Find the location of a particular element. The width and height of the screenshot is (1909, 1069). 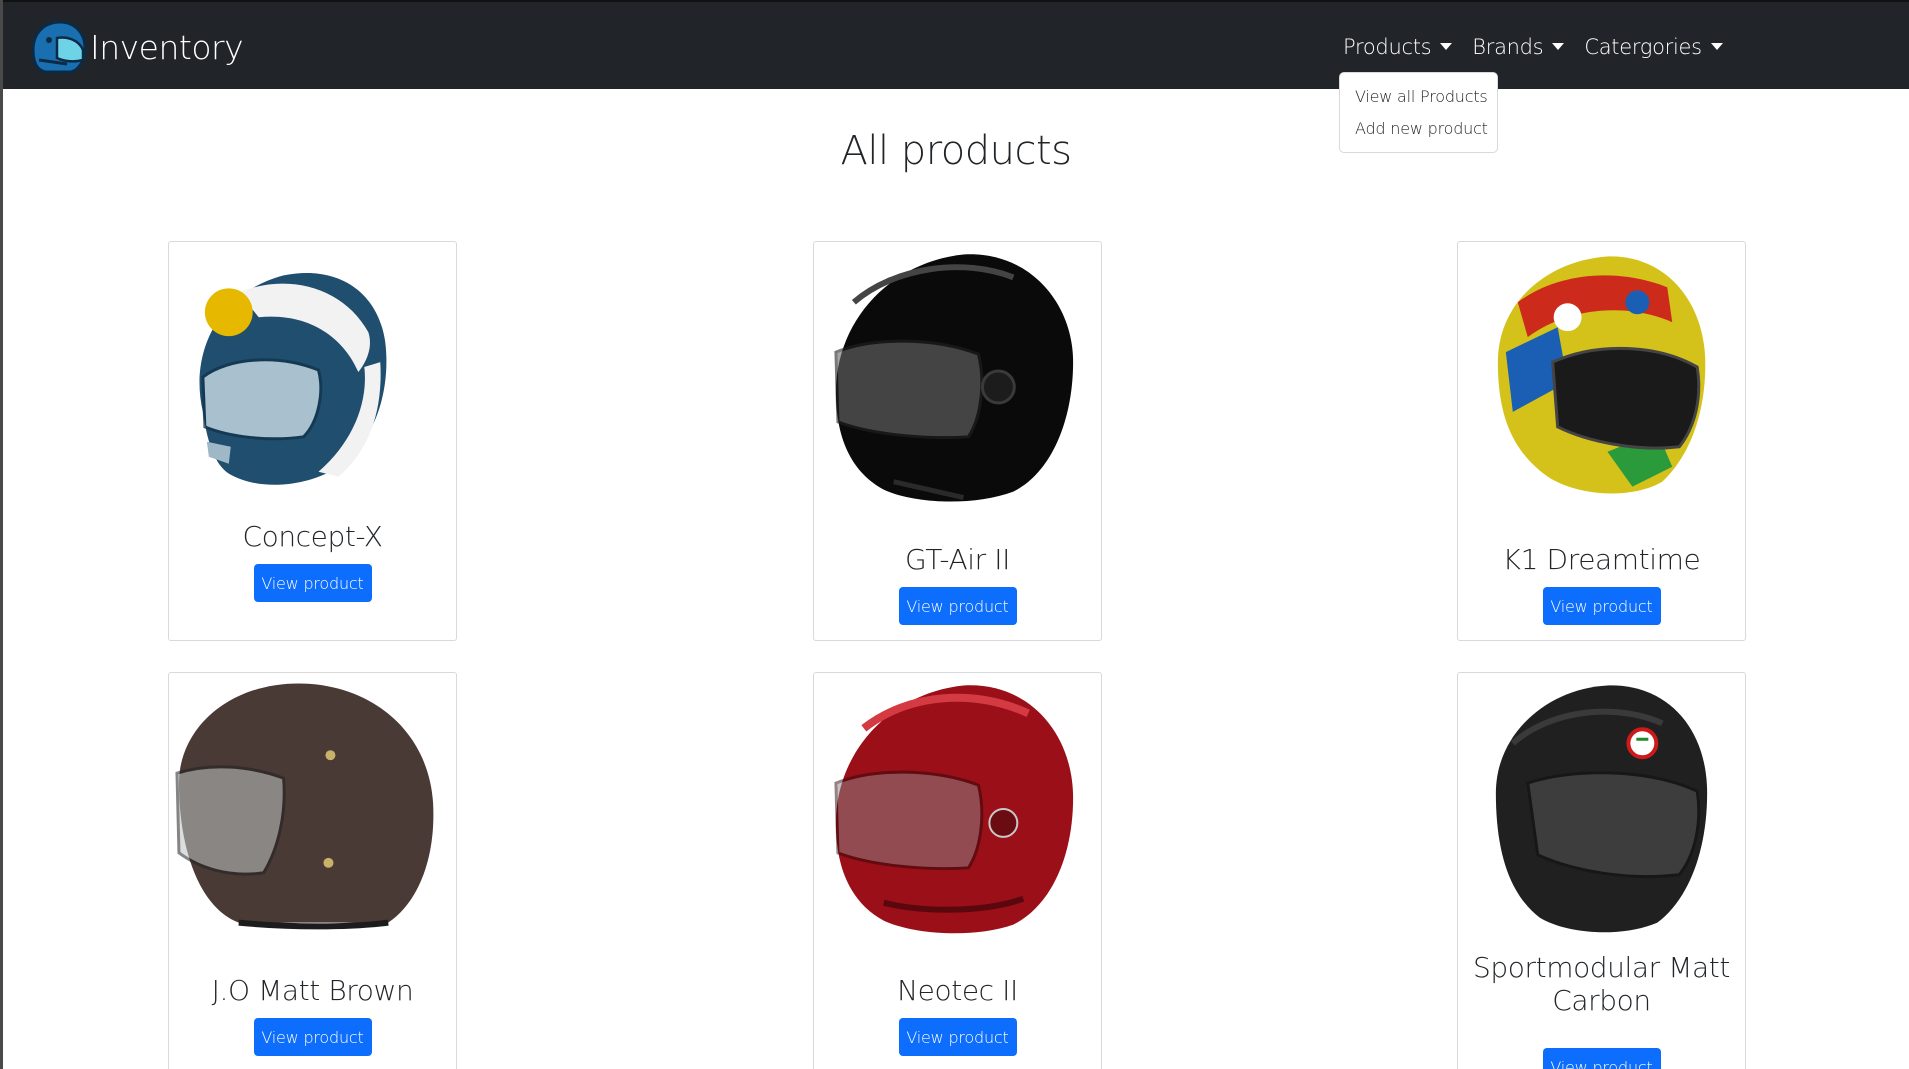

navbar: Inventory Products Brands Catergories is located at coordinates (956, 44).